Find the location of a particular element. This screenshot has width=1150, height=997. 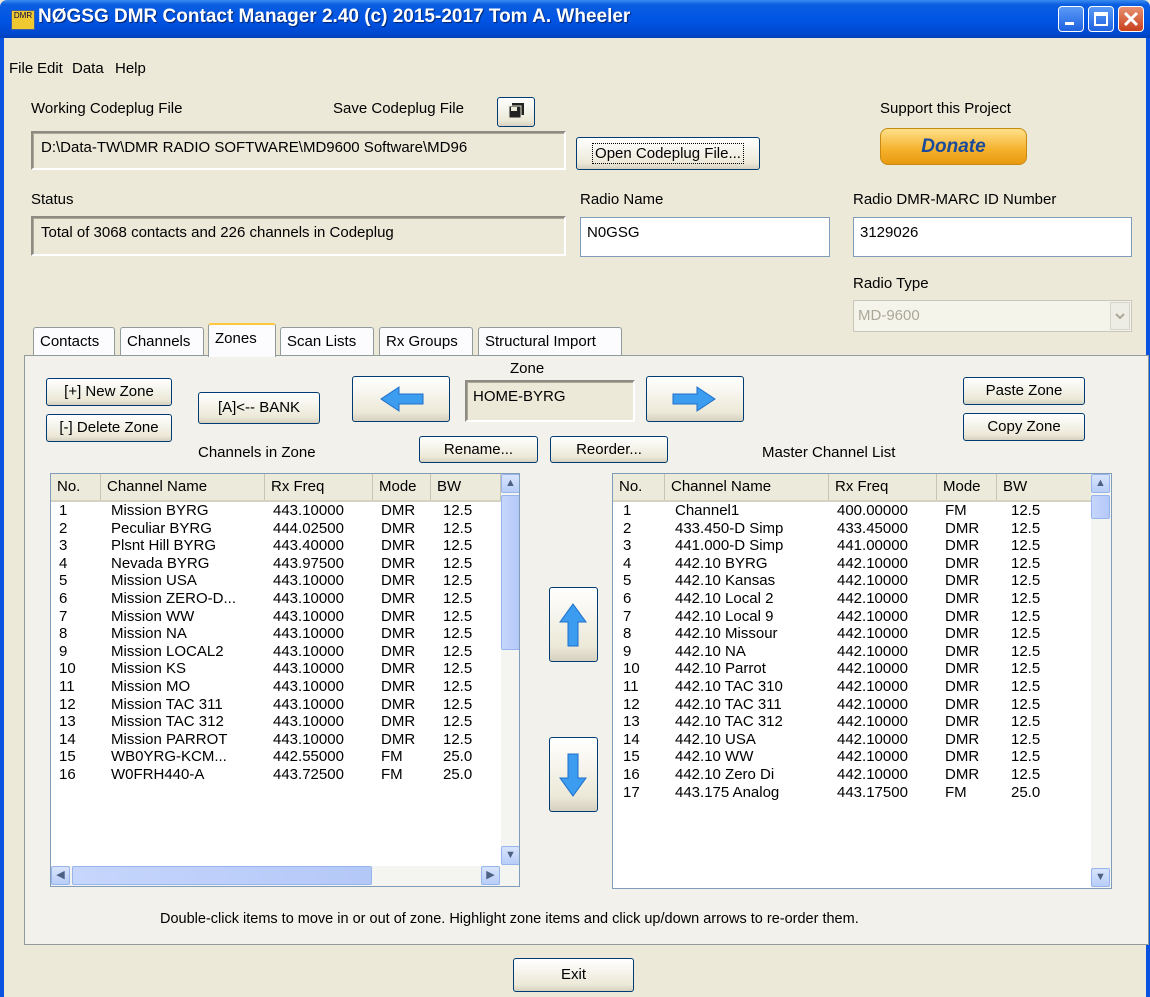

table-row: 12 Mission TAC 311 443.10000 DMR 12.5 is located at coordinates (276, 705).